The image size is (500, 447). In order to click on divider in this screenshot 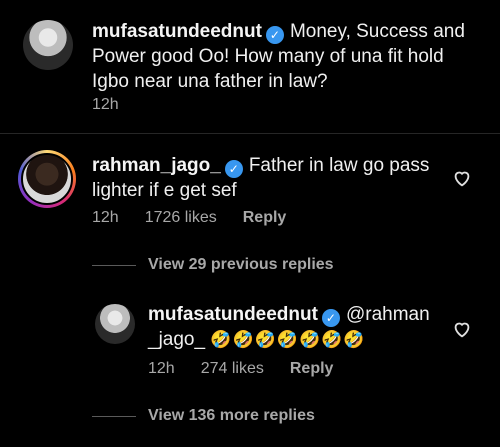, I will do `click(250, 133)`.